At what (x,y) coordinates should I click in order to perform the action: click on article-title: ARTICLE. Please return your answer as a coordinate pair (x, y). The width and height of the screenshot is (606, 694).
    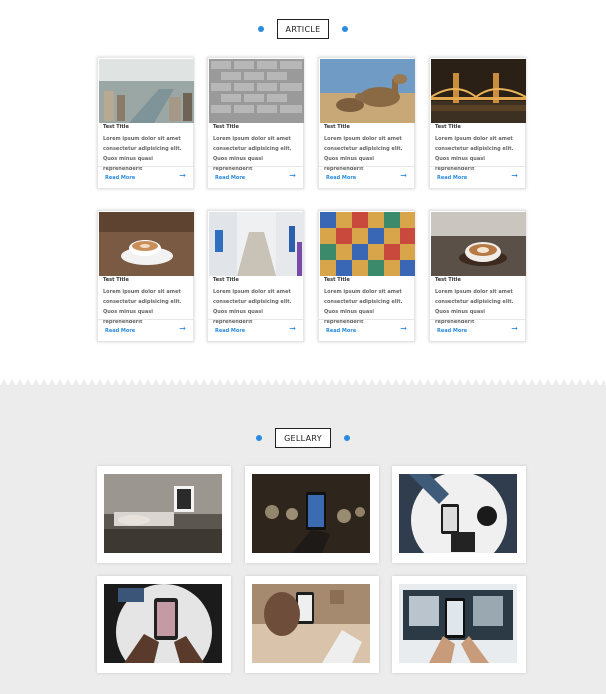
    Looking at the image, I should click on (303, 29).